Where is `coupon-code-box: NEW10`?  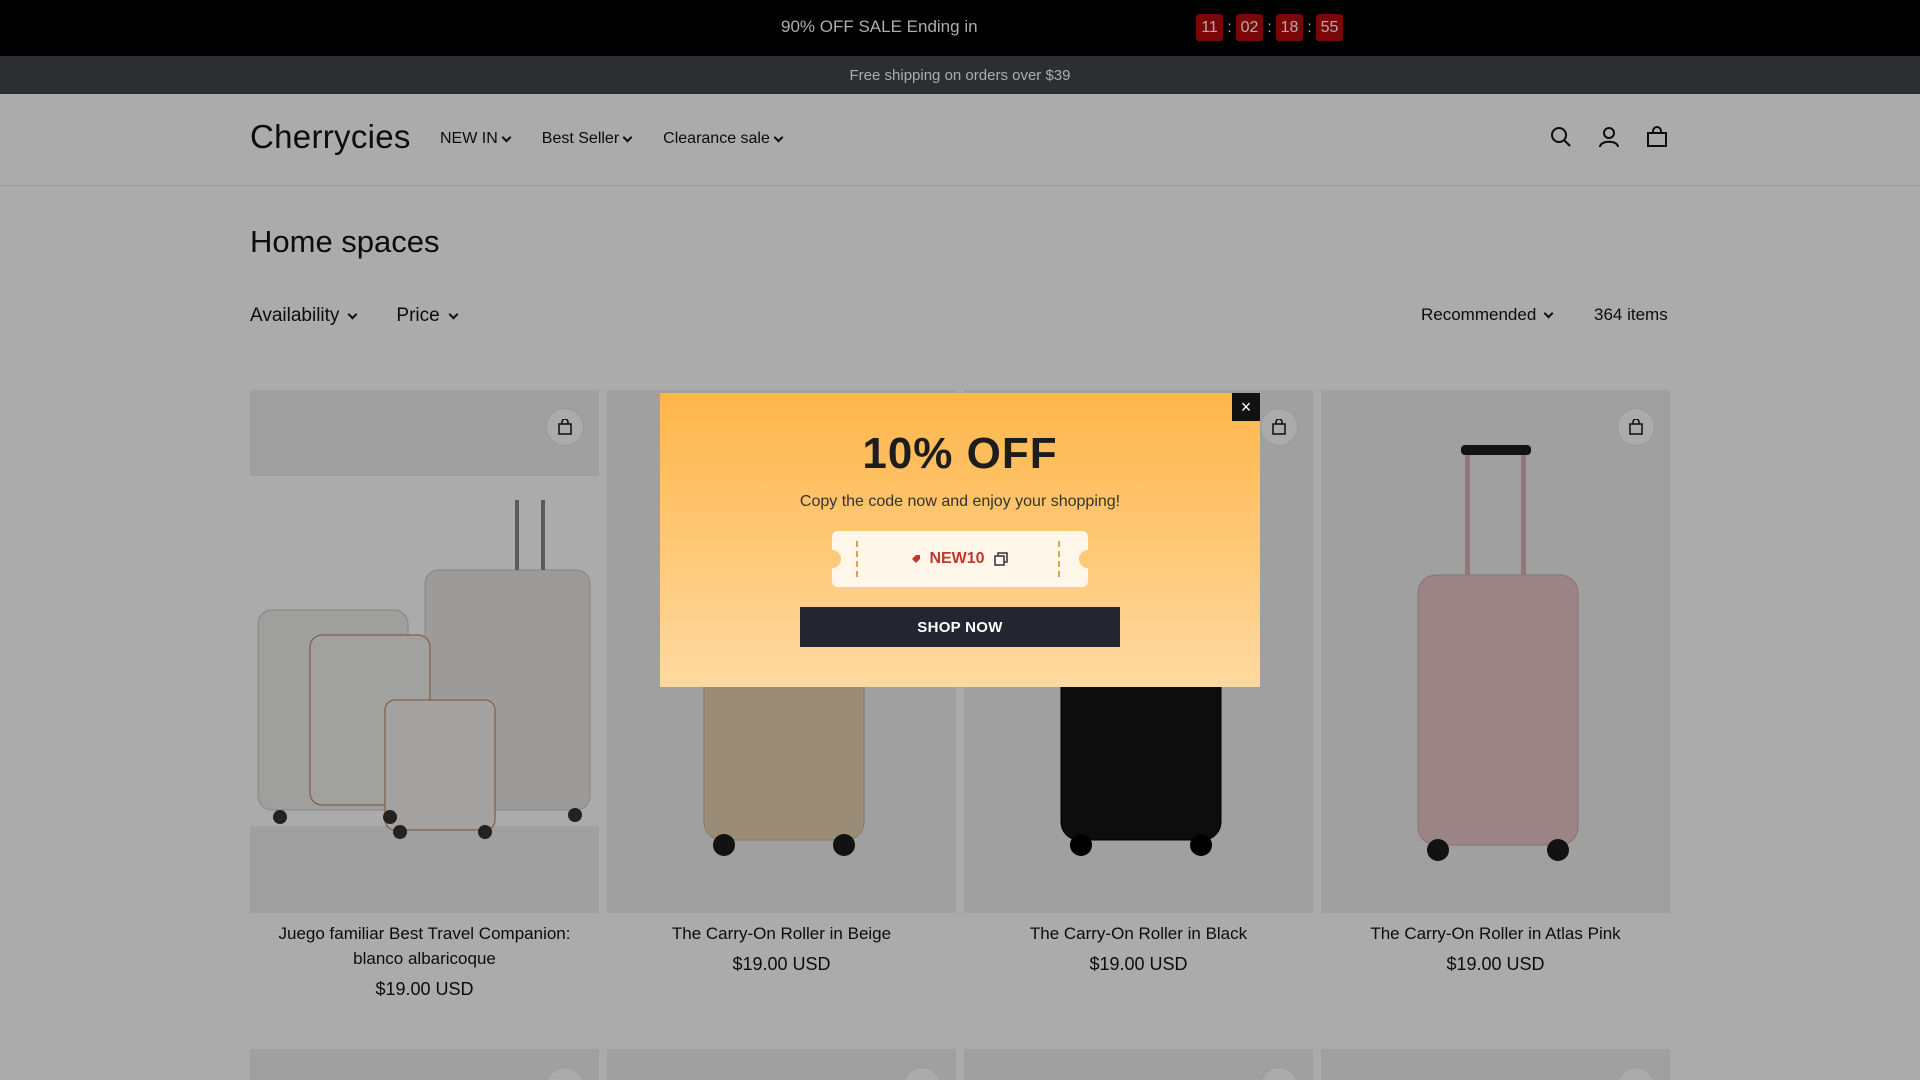 coupon-code-box: NEW10 is located at coordinates (960, 559).